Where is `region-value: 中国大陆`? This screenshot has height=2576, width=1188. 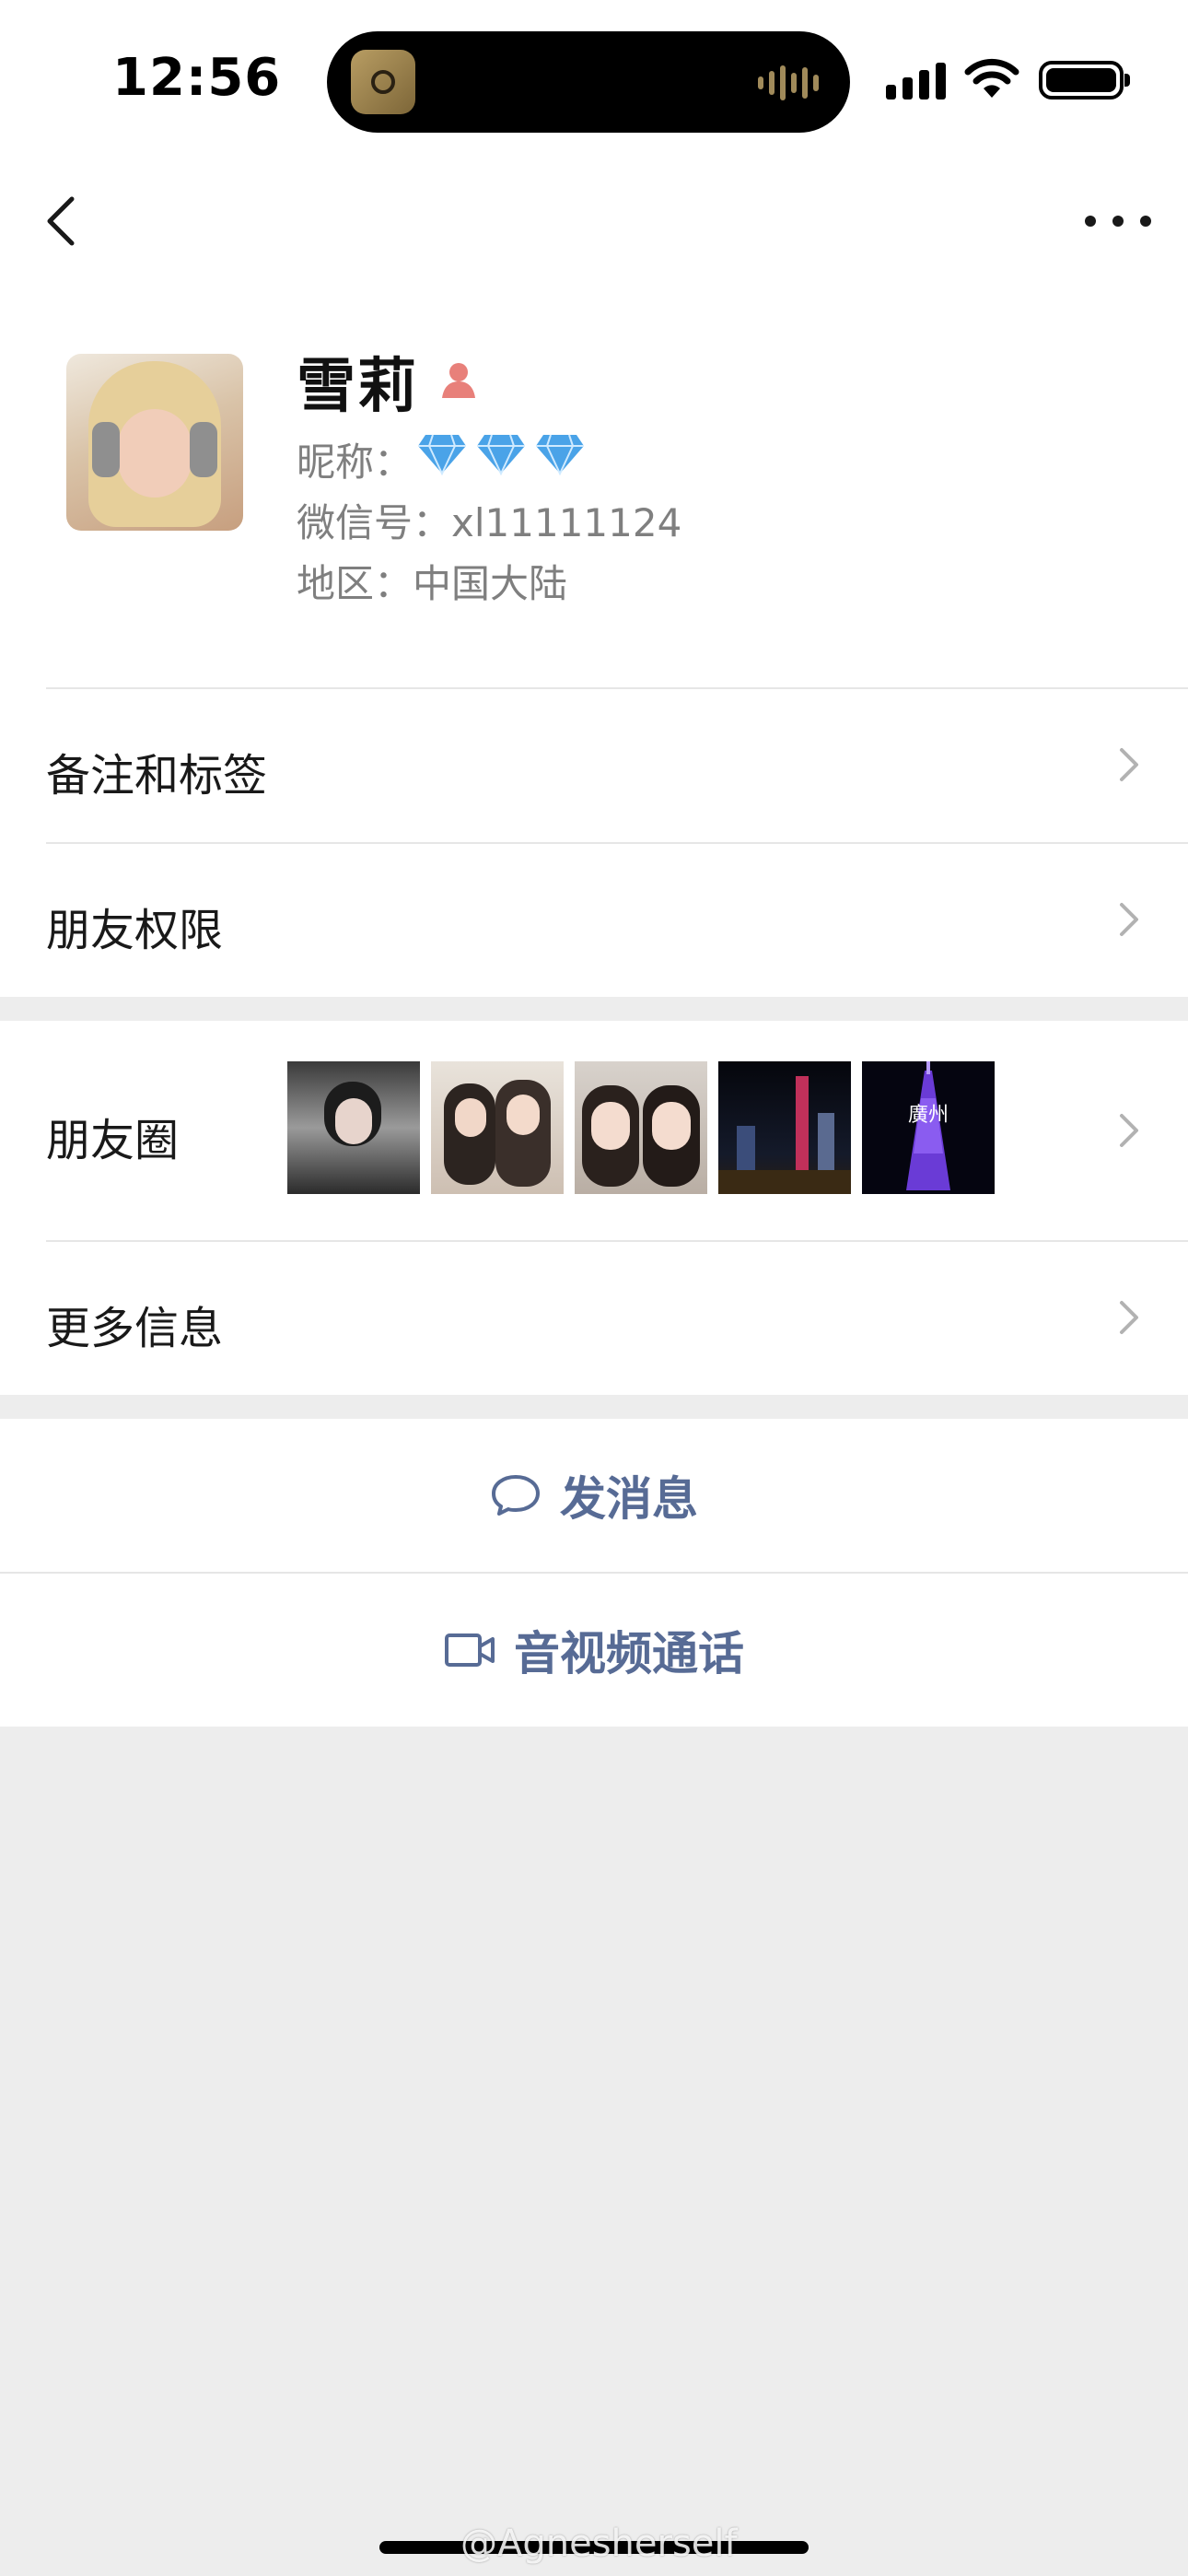
region-value: 中国大陆 is located at coordinates (490, 583).